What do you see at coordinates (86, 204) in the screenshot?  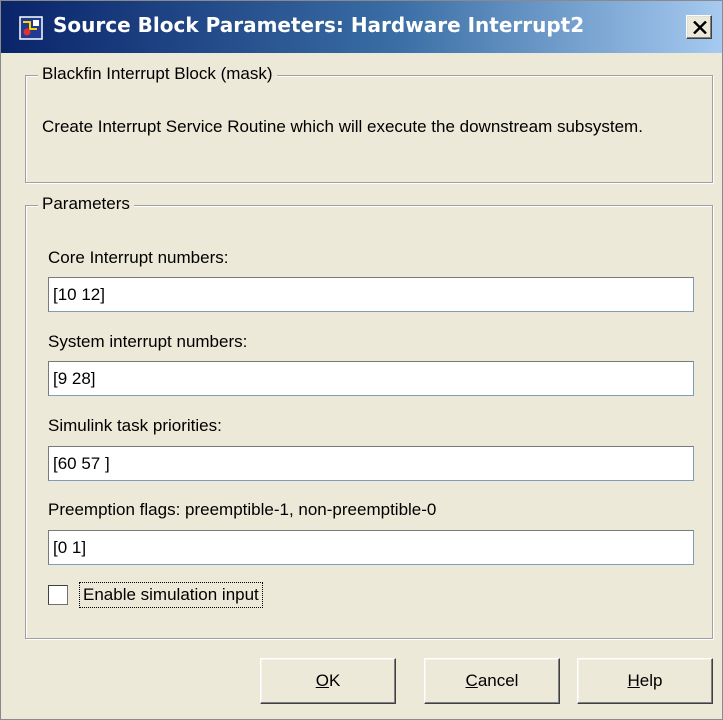 I see `parameters-legend: Parameters` at bounding box center [86, 204].